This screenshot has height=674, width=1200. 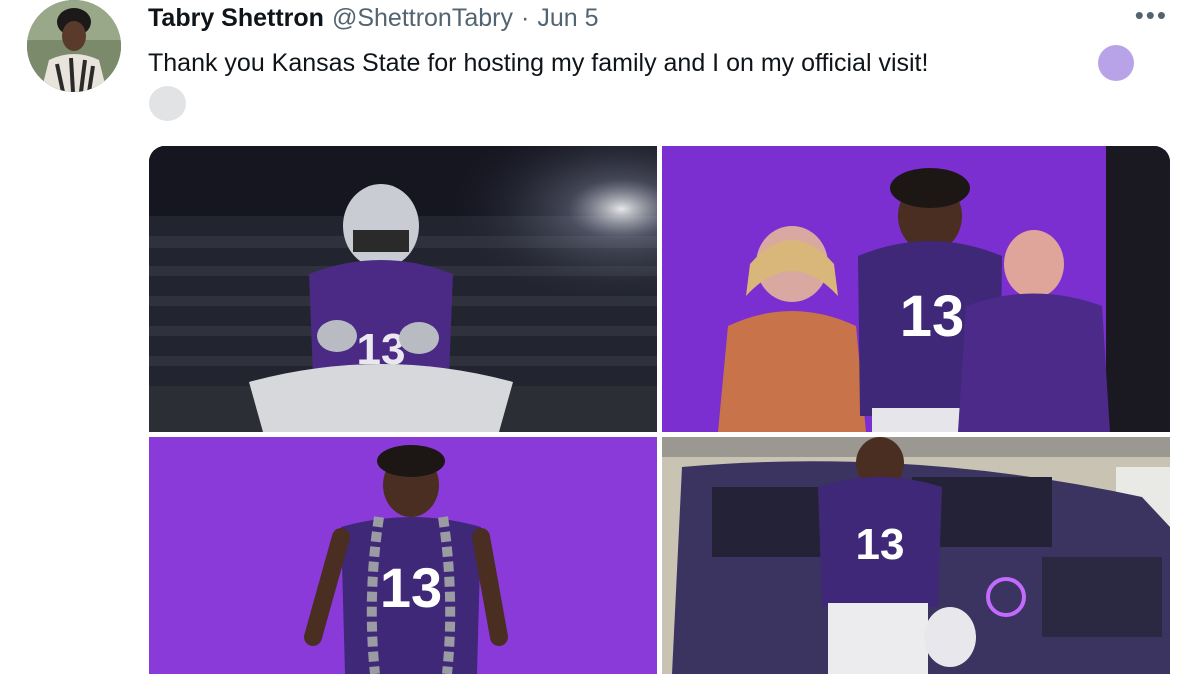 I want to click on tweet-date: Jun 5, so click(x=567, y=18).